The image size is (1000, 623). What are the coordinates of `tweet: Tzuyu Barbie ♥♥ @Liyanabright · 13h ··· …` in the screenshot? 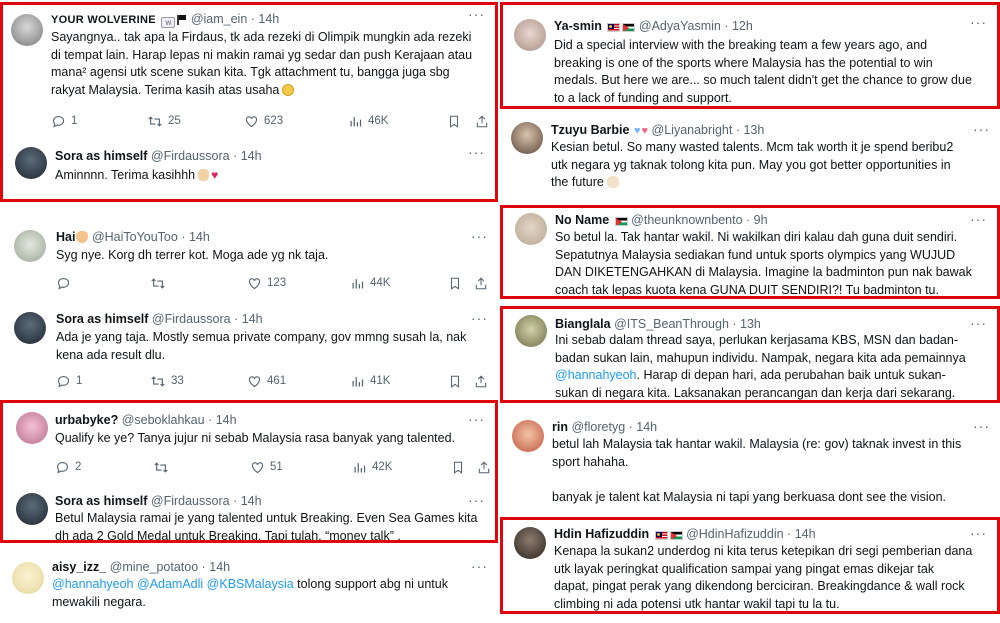 It's located at (750, 156).